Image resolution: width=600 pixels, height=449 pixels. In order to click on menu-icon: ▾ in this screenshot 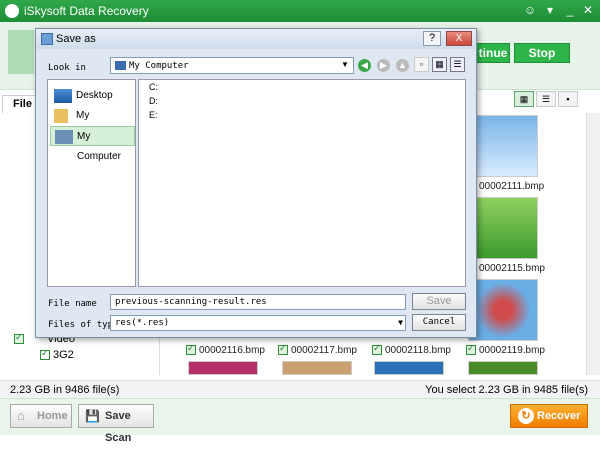, I will do `click(550, 10)`.